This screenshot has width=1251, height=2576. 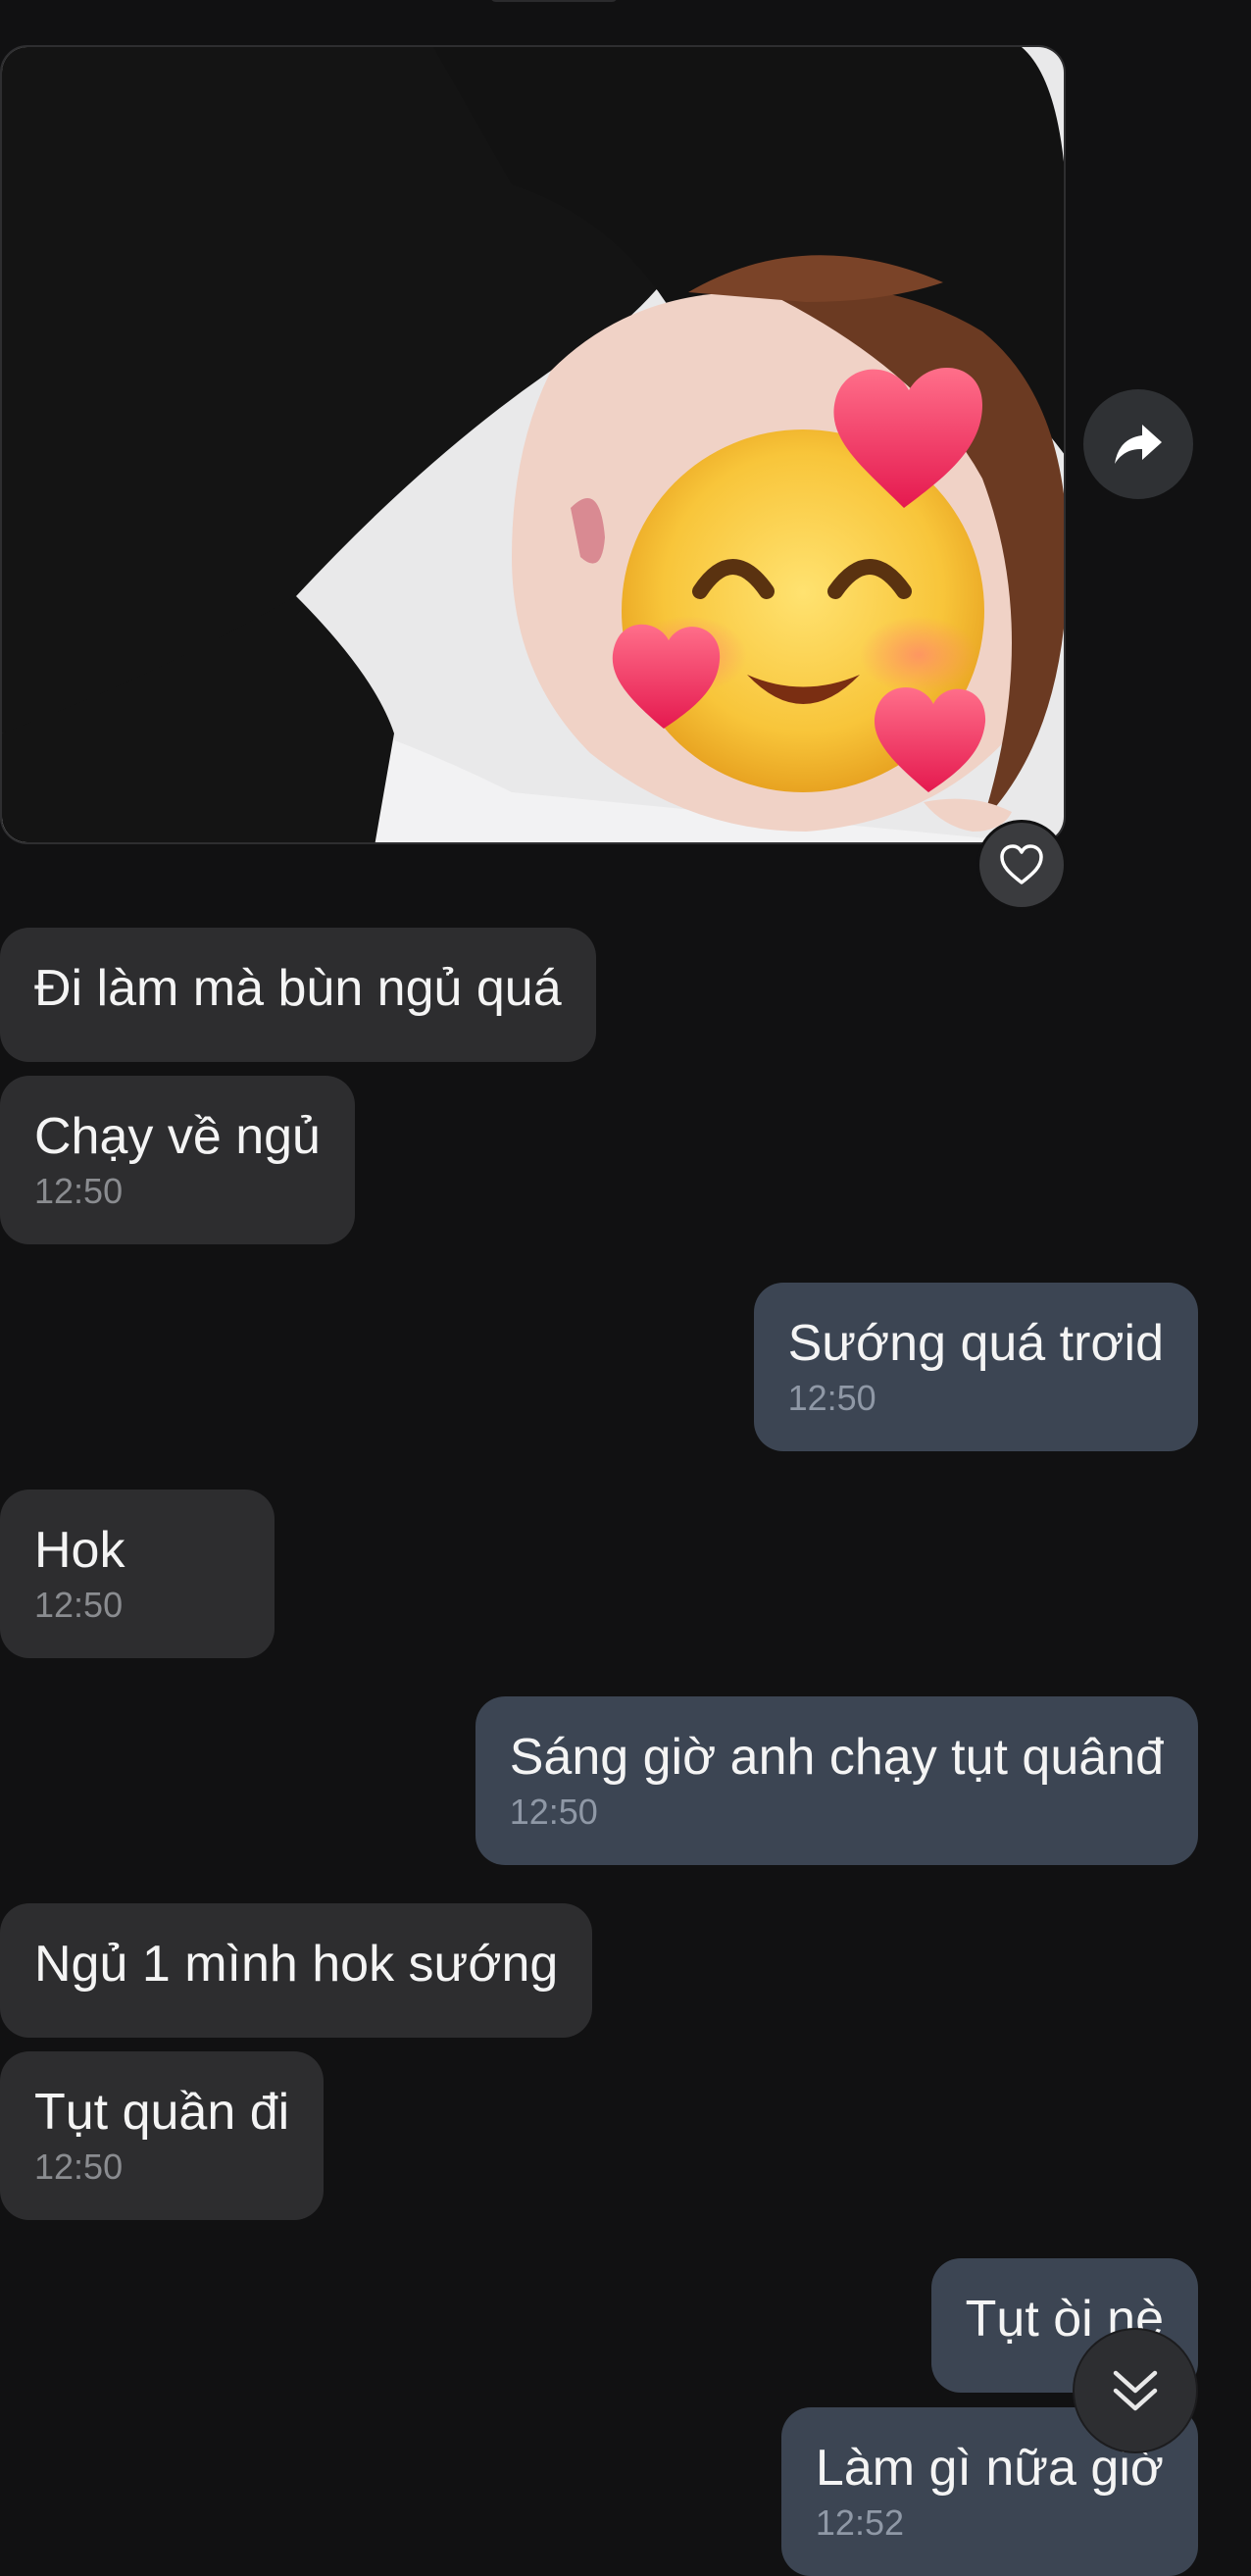 I want to click on outgoing-message: Sướng quá trơid 12:50, so click(x=975, y=1367).